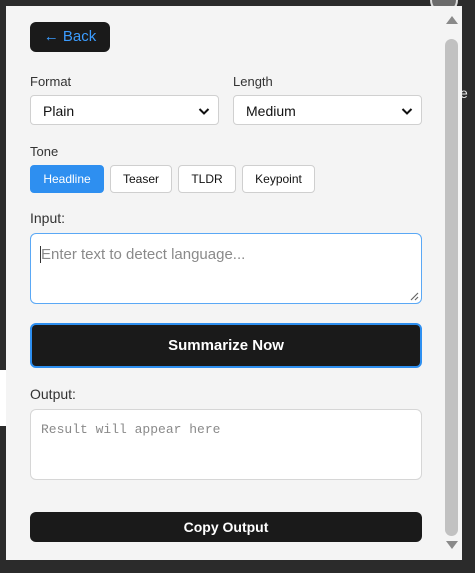 Image resolution: width=475 pixels, height=573 pixels. I want to click on tone-label: Tone, so click(44, 151).